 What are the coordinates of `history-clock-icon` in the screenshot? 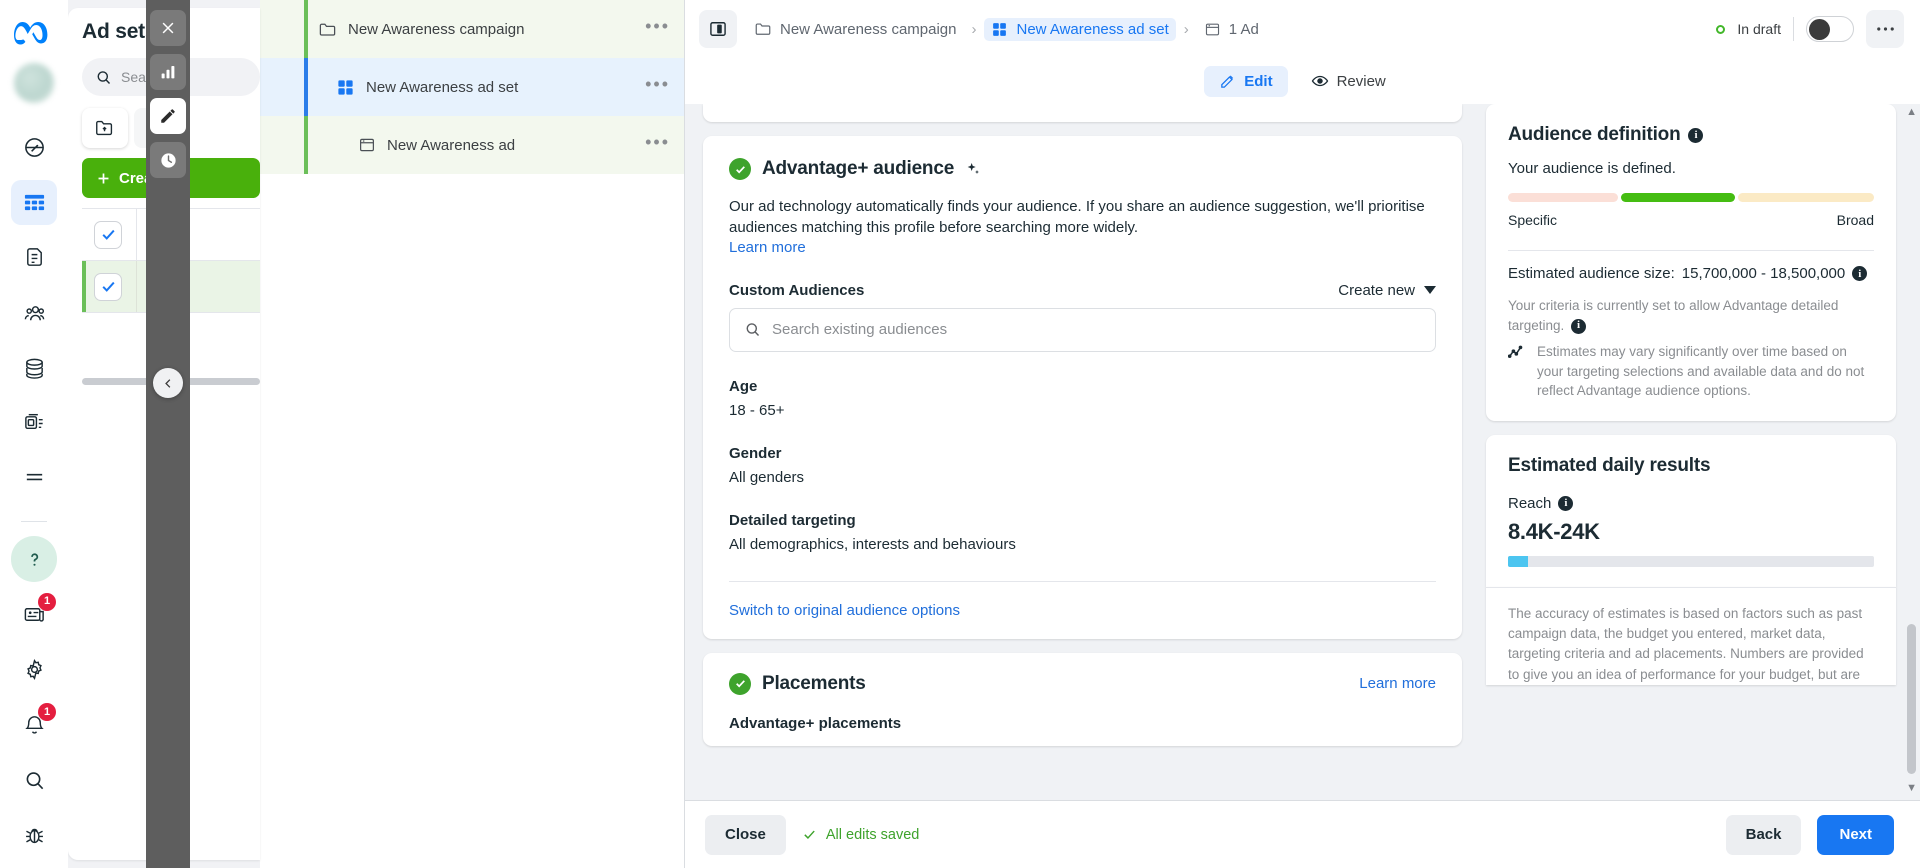 It's located at (168, 160).